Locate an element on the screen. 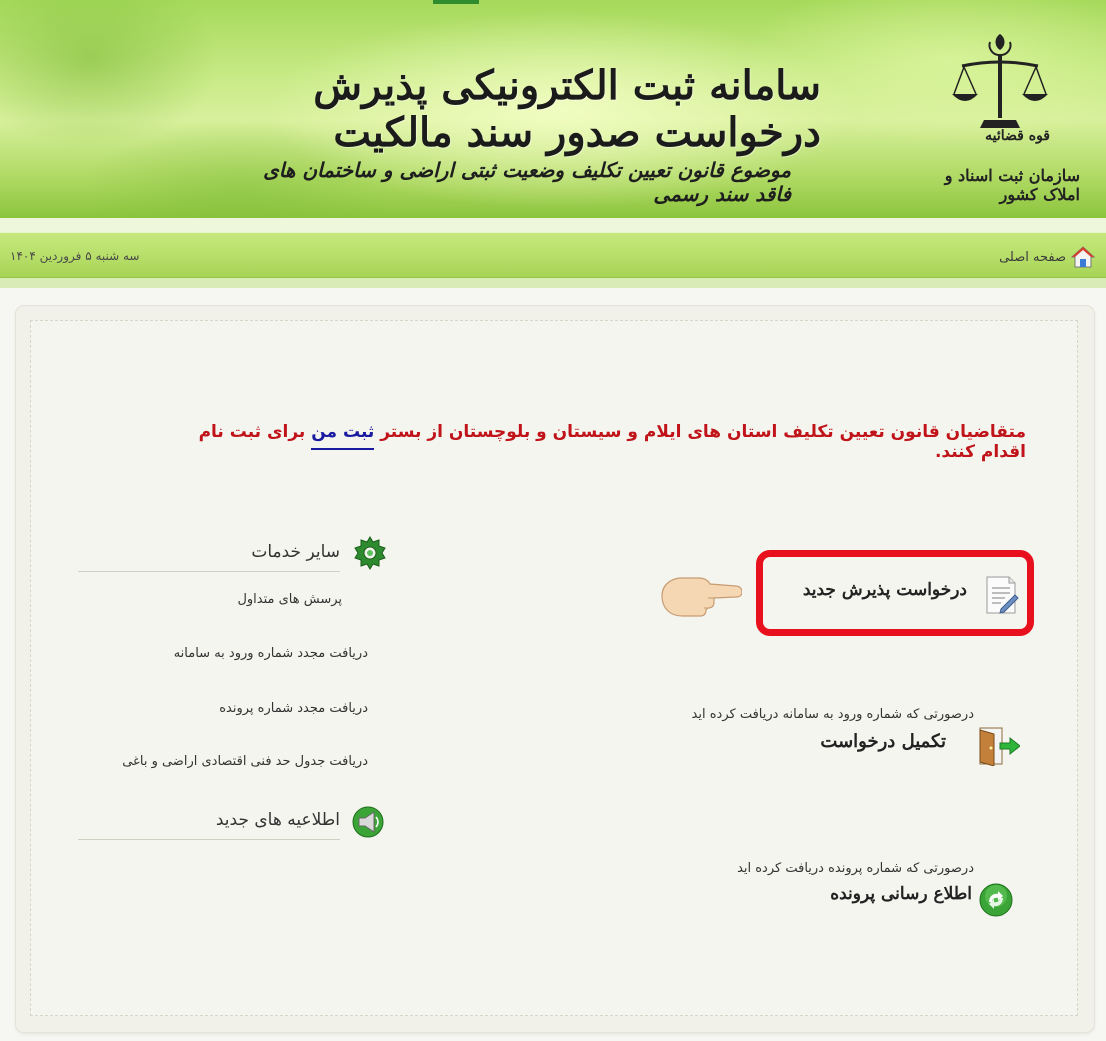 Image resolution: width=1106 pixels, height=1041 pixels. land-valuation-table-link: دریافت جدول حد فنی اقتصادی اراضی و باغی is located at coordinates (245, 761).